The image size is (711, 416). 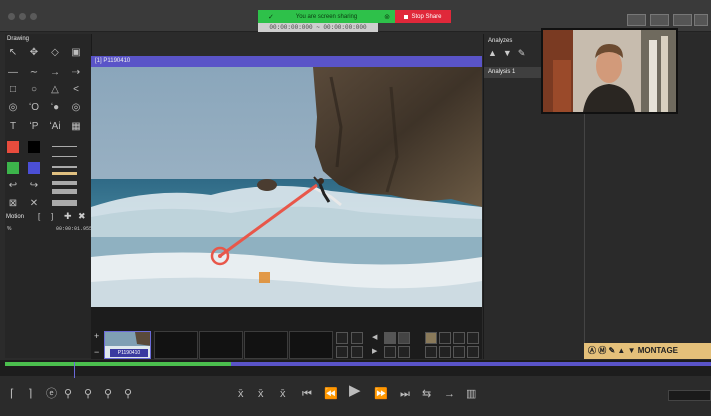 I want to click on down-icon: ▼, so click(x=632, y=350).